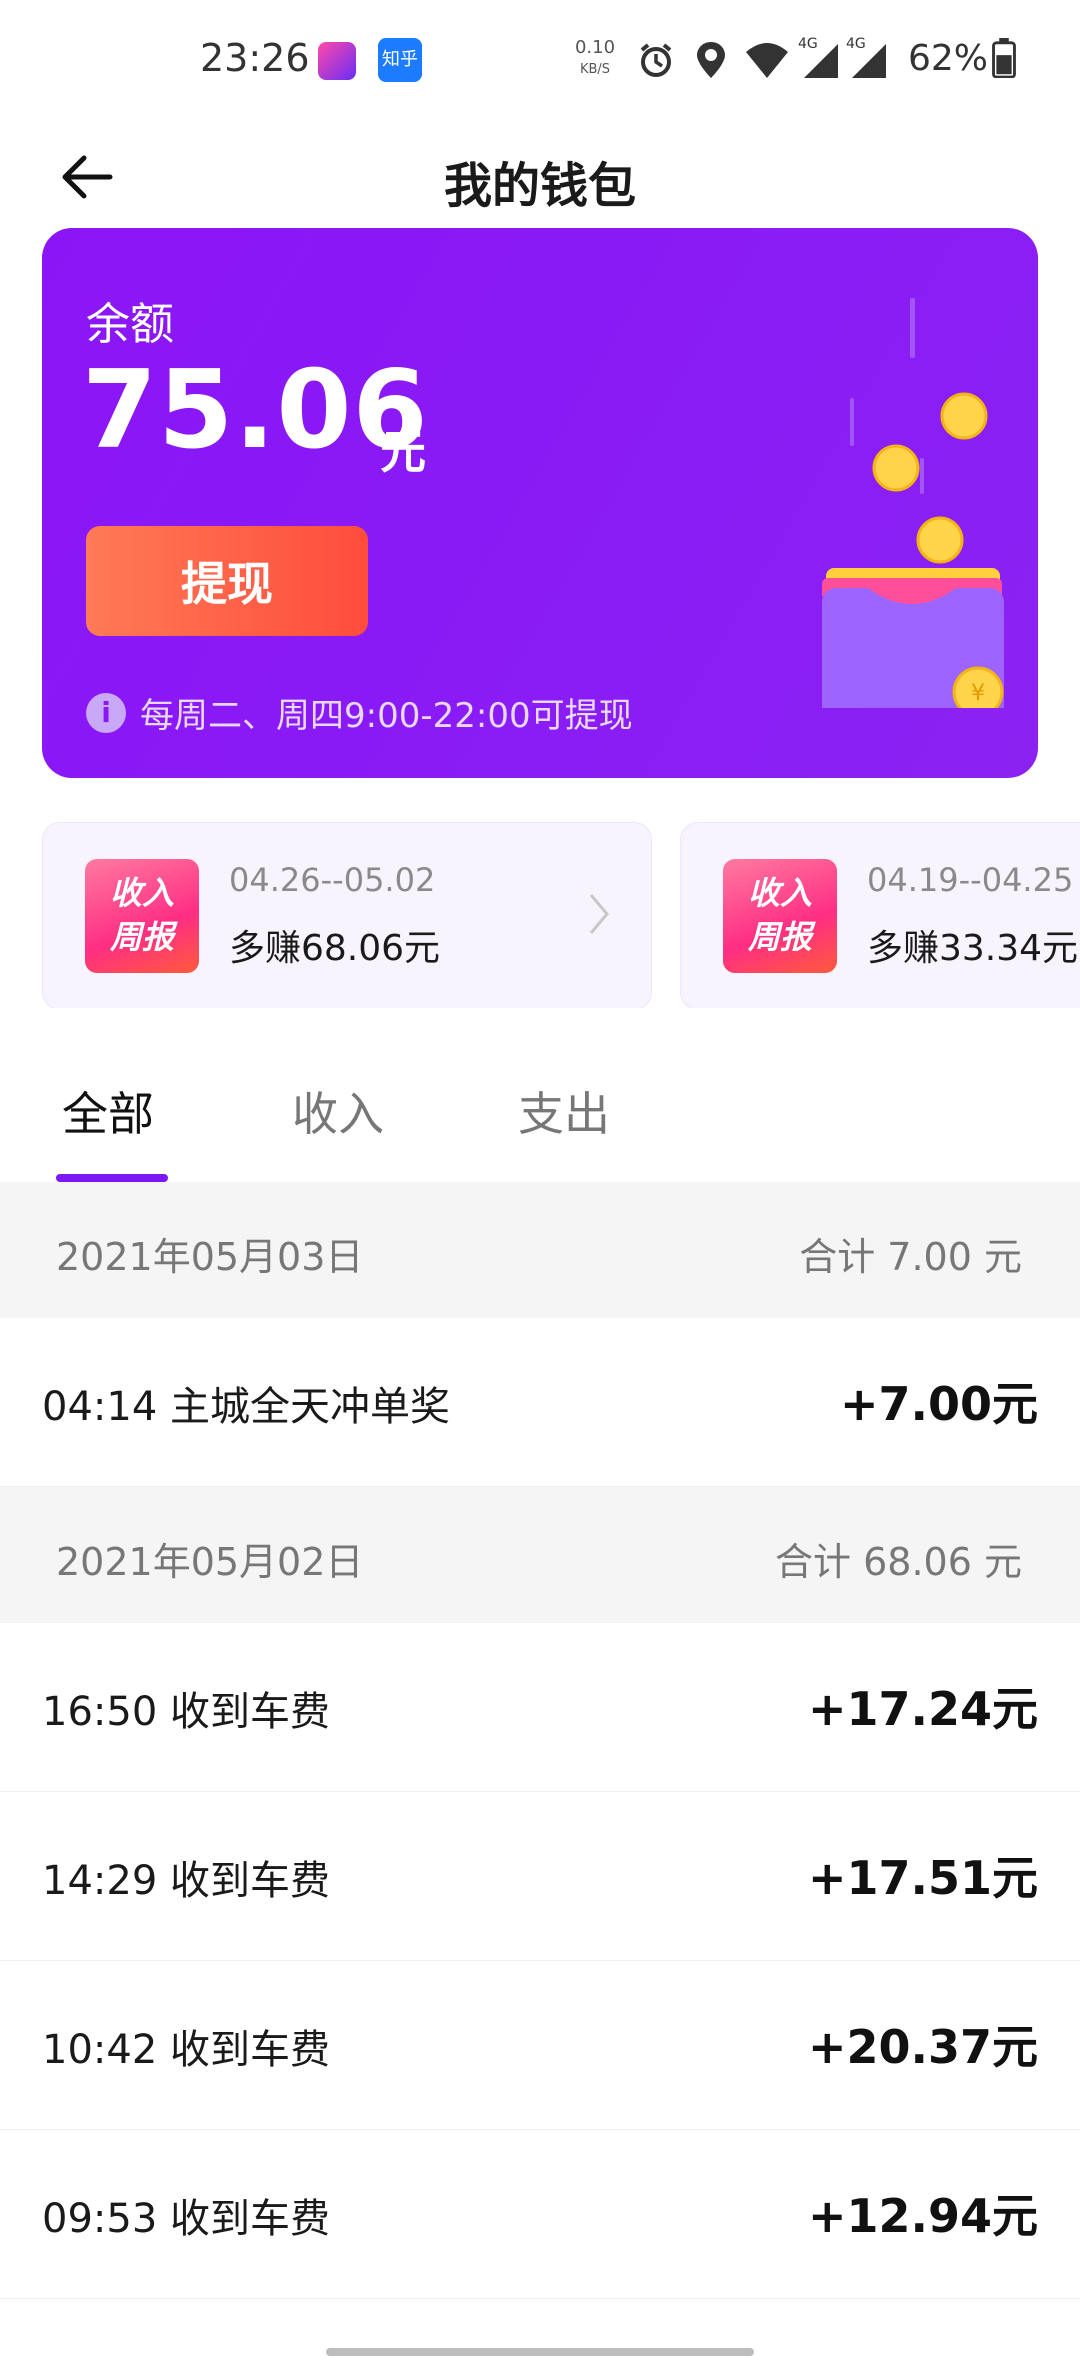 This screenshot has width=1080, height=2376. Describe the element at coordinates (540, 1402) in the screenshot. I see `transaction-row: 04:14 主城全天冲单奖 +7.00元` at that location.